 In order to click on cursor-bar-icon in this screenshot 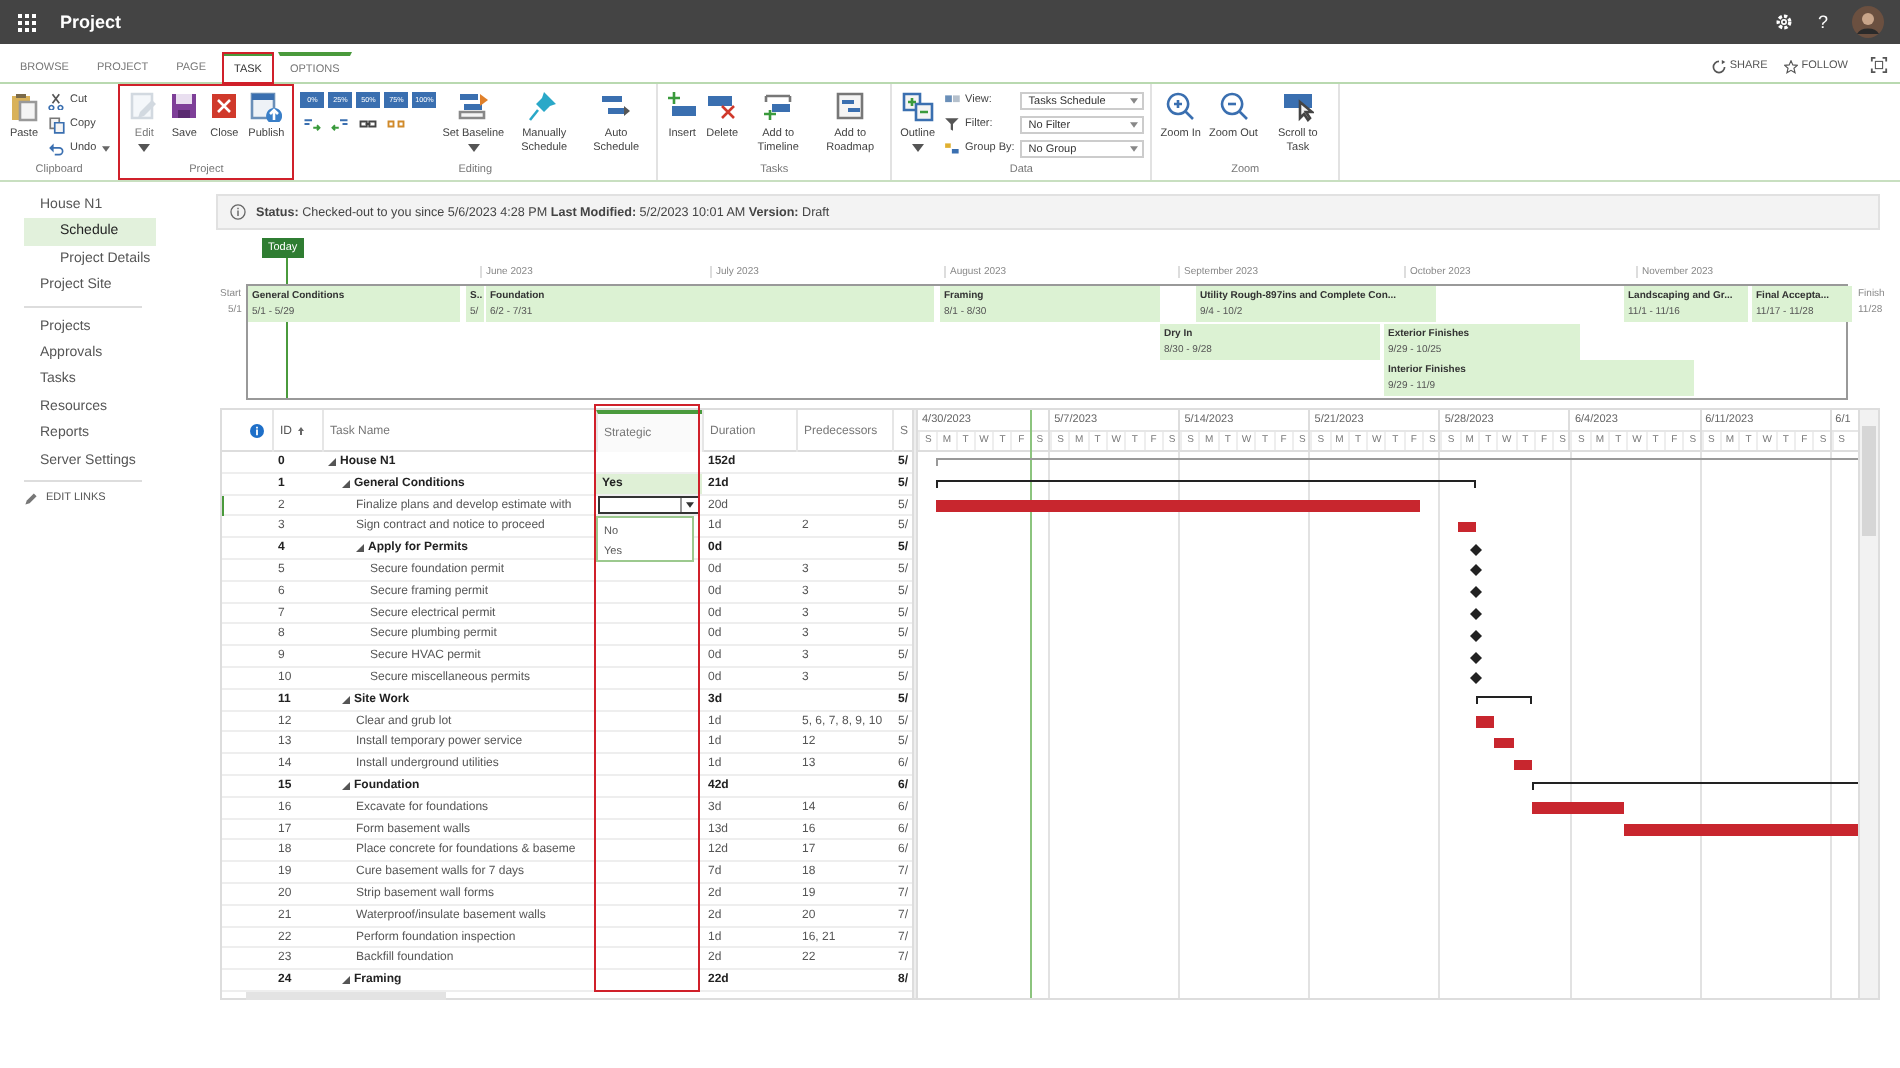, I will do `click(1297, 106)`.